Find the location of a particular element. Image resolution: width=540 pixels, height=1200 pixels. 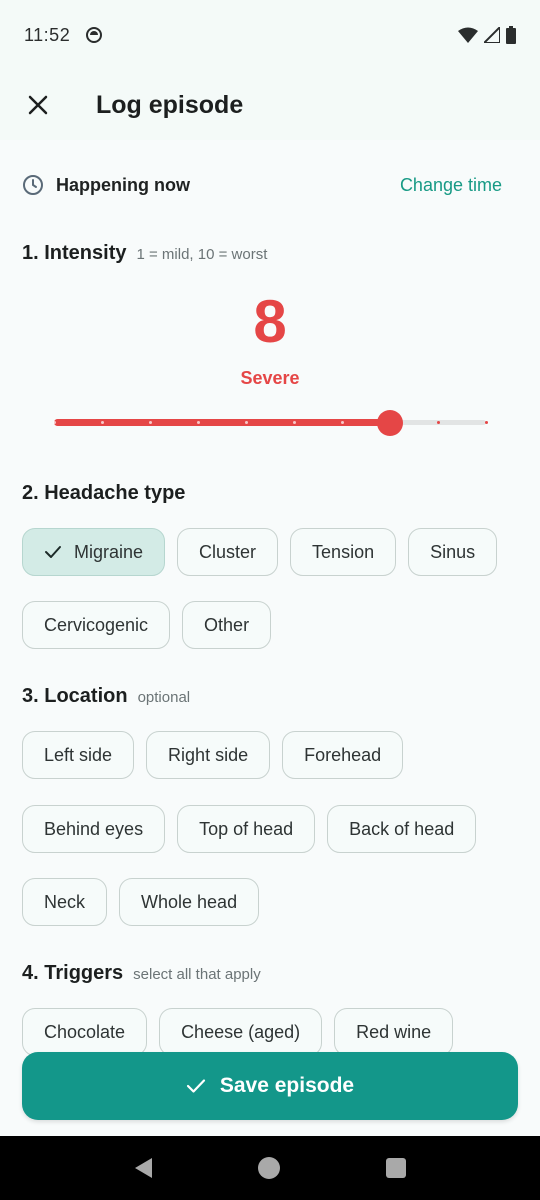

intensity-hint: 1 = mild, 10 = worst is located at coordinates (202, 254).